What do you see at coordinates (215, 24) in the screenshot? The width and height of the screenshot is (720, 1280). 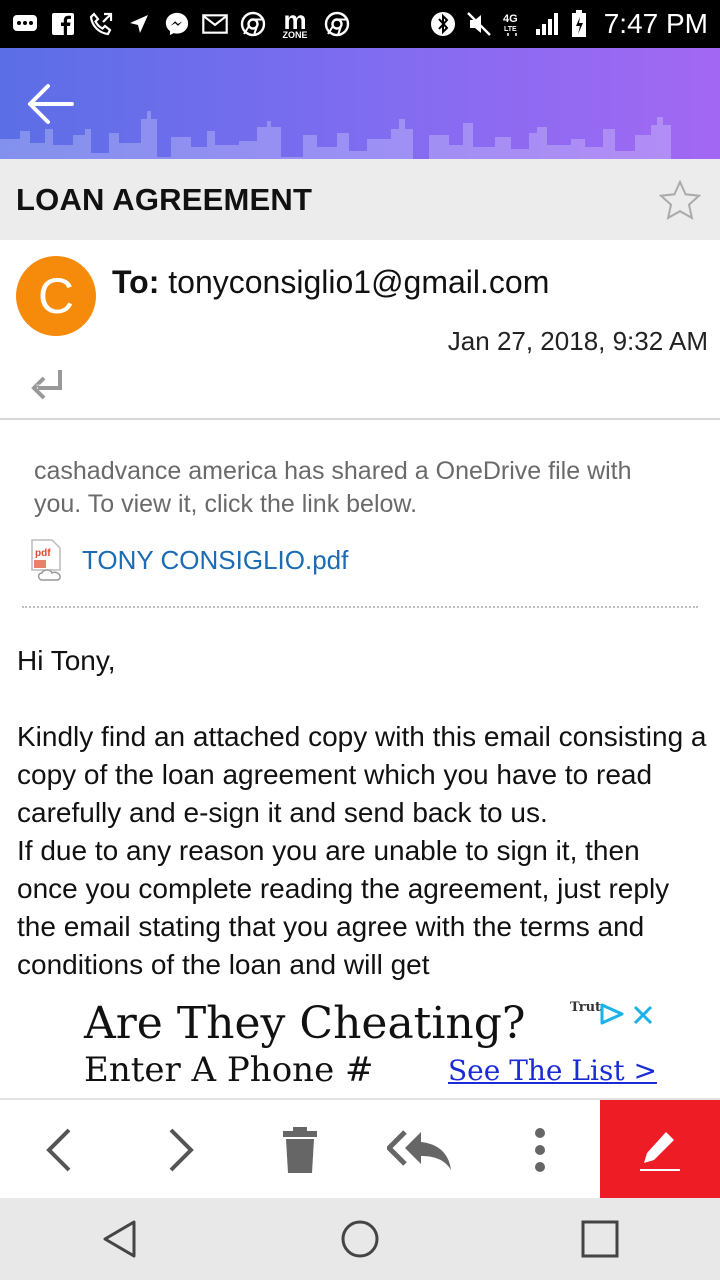 I see `gmail-icon` at bounding box center [215, 24].